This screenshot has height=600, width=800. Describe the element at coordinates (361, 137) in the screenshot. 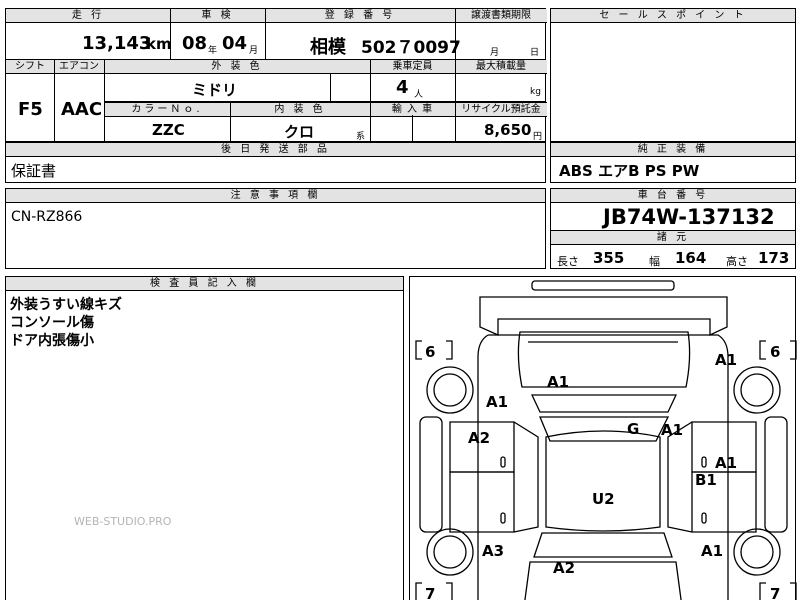

I see `interior-color-suffix: 系` at that location.